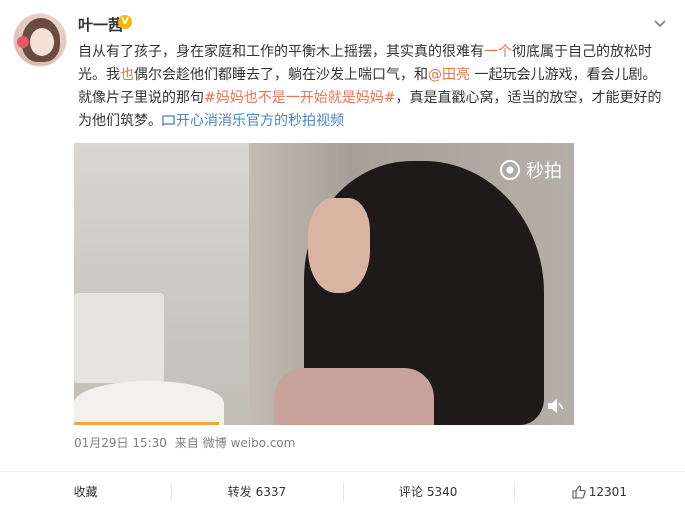 Image resolution: width=685 pixels, height=511 pixels. What do you see at coordinates (299, 98) in the screenshot?
I see `hashtag-link: #妈妈也不是一开始就是妈妈#` at bounding box center [299, 98].